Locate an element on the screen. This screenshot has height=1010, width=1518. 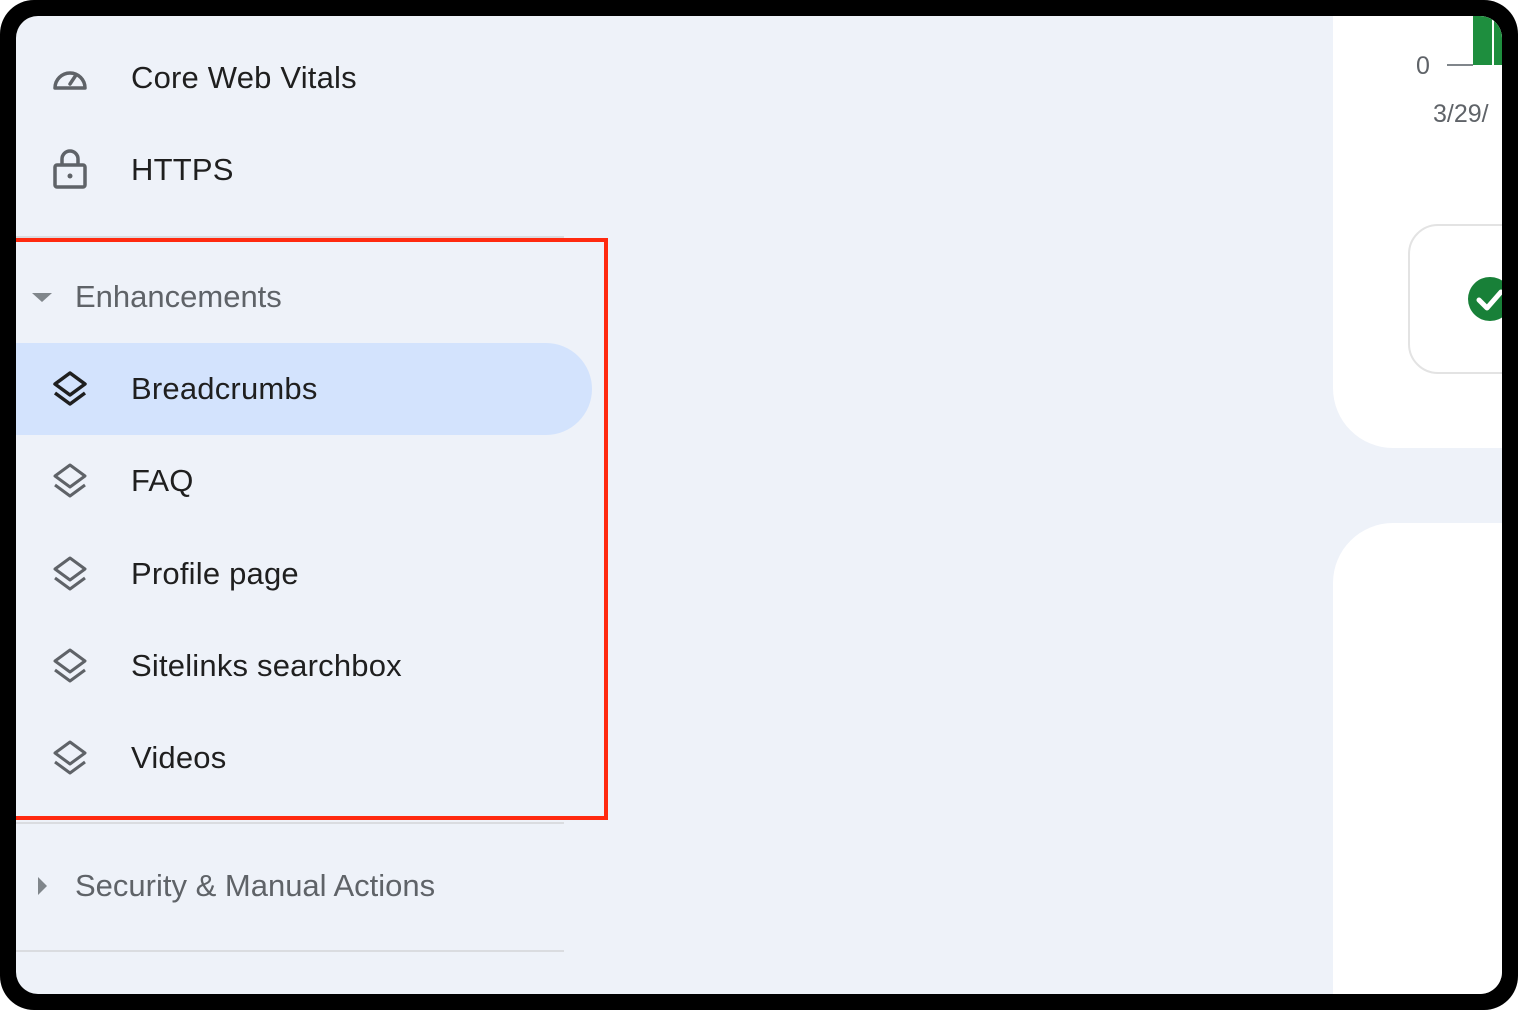
y-tick-label: 0 is located at coordinates (1423, 66).